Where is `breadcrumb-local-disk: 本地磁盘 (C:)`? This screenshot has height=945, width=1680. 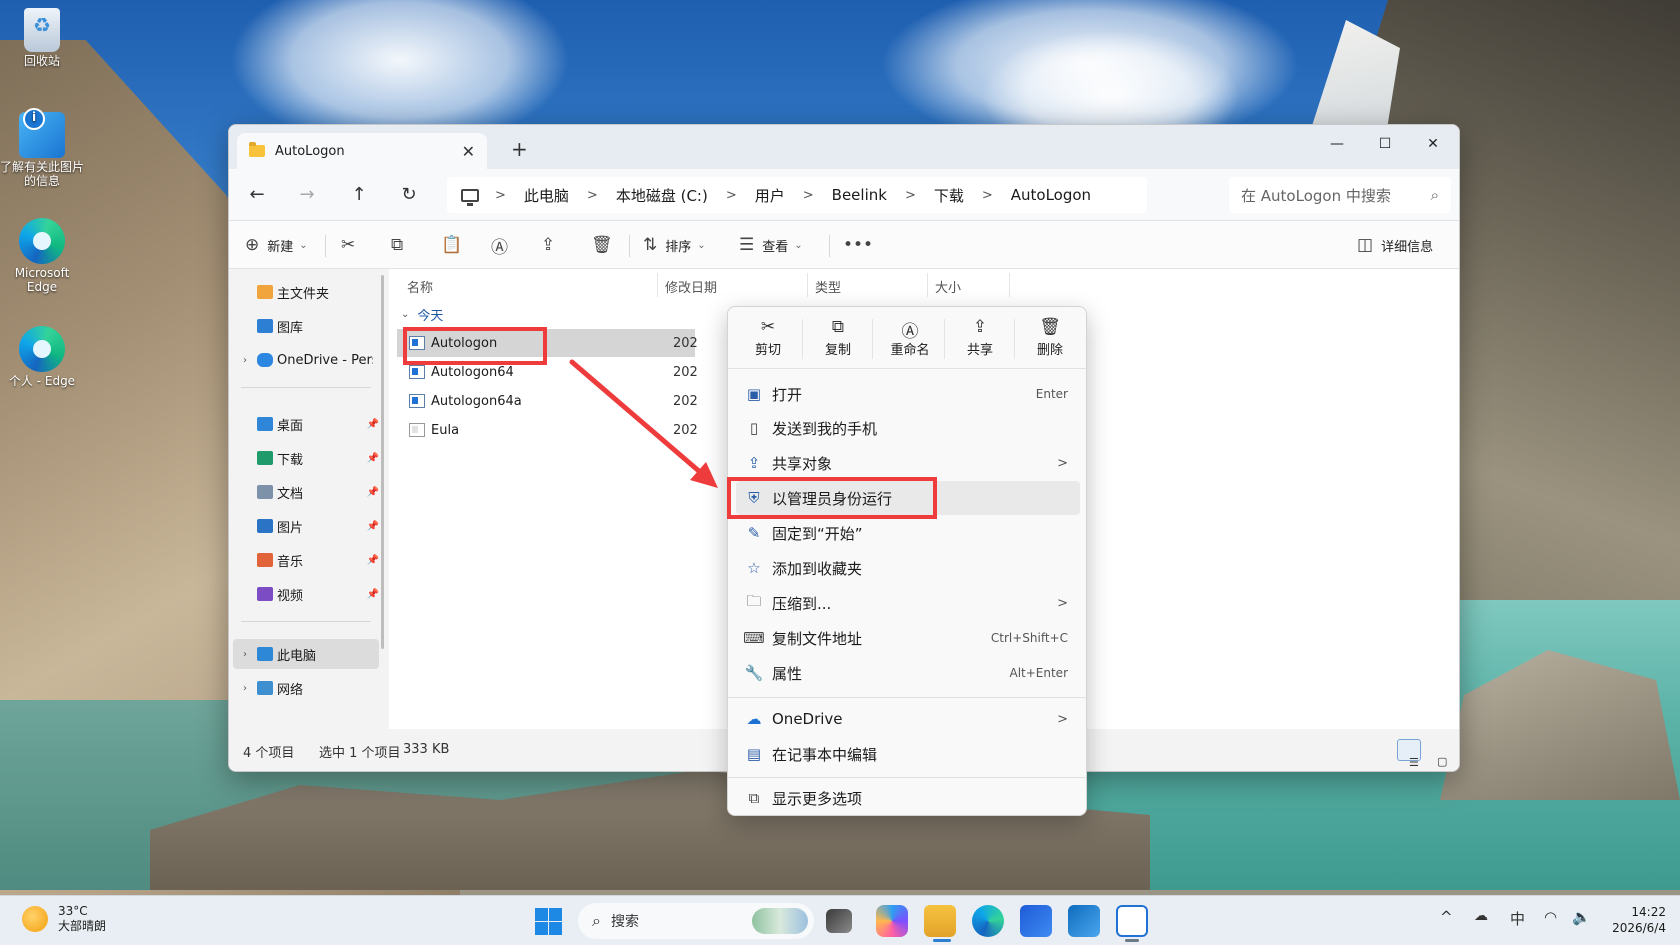 breadcrumb-local-disk: 本地磁盘 (C:) is located at coordinates (662, 195).